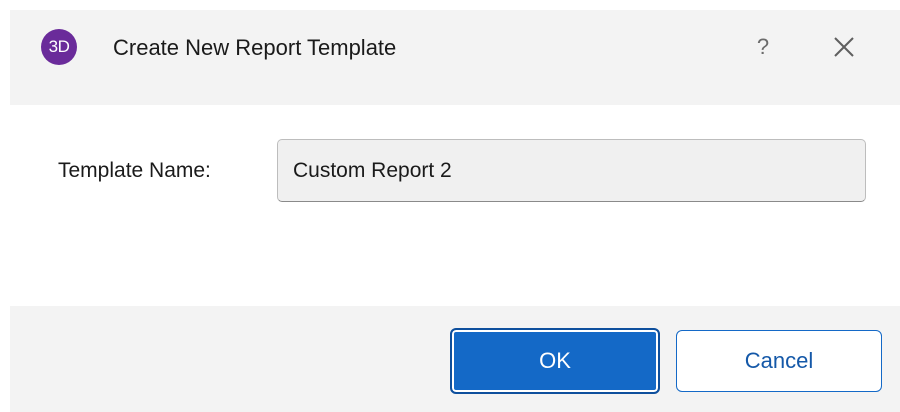 The image size is (900, 412). I want to click on dialog-title: Create New Report Template, so click(255, 47).